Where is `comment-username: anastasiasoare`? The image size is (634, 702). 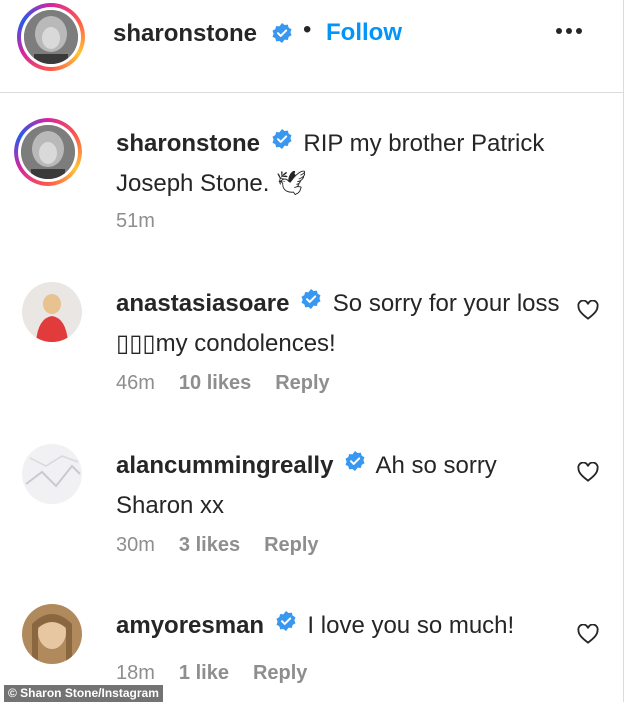
comment-username: anastasiasoare is located at coordinates (202, 303).